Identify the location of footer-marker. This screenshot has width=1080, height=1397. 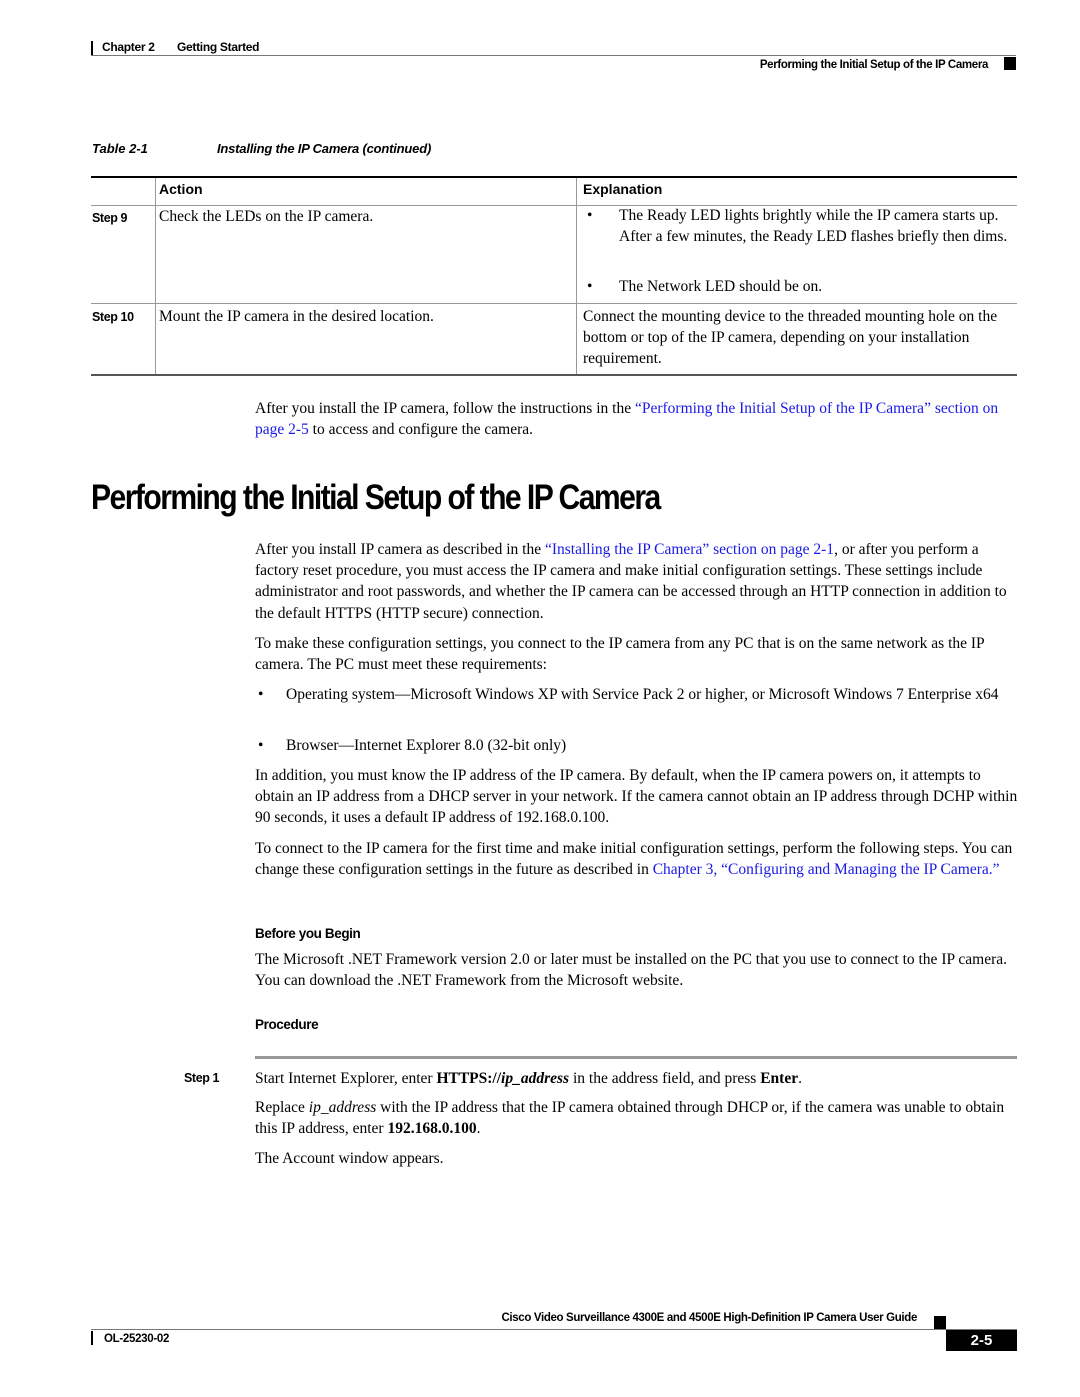
(940, 1322).